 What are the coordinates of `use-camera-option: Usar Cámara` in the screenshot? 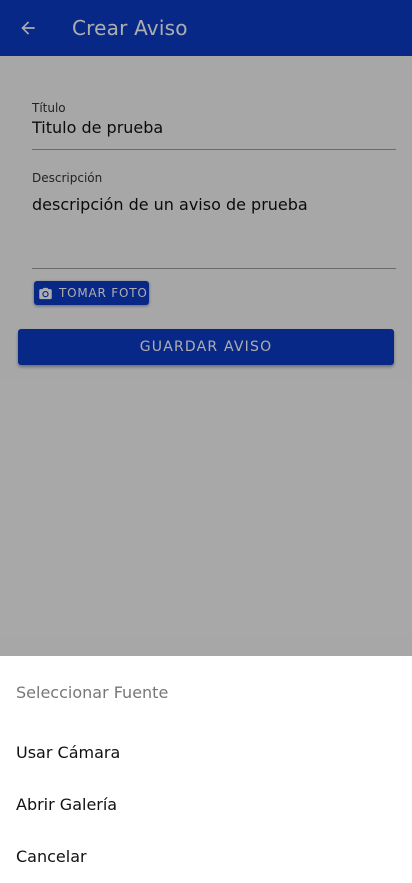 It's located at (206, 752).